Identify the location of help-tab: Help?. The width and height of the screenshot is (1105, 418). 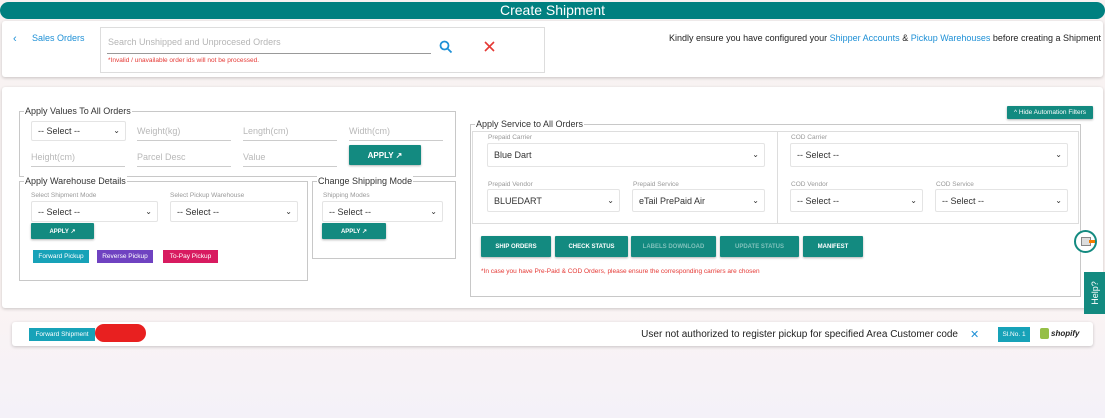
(1094, 293).